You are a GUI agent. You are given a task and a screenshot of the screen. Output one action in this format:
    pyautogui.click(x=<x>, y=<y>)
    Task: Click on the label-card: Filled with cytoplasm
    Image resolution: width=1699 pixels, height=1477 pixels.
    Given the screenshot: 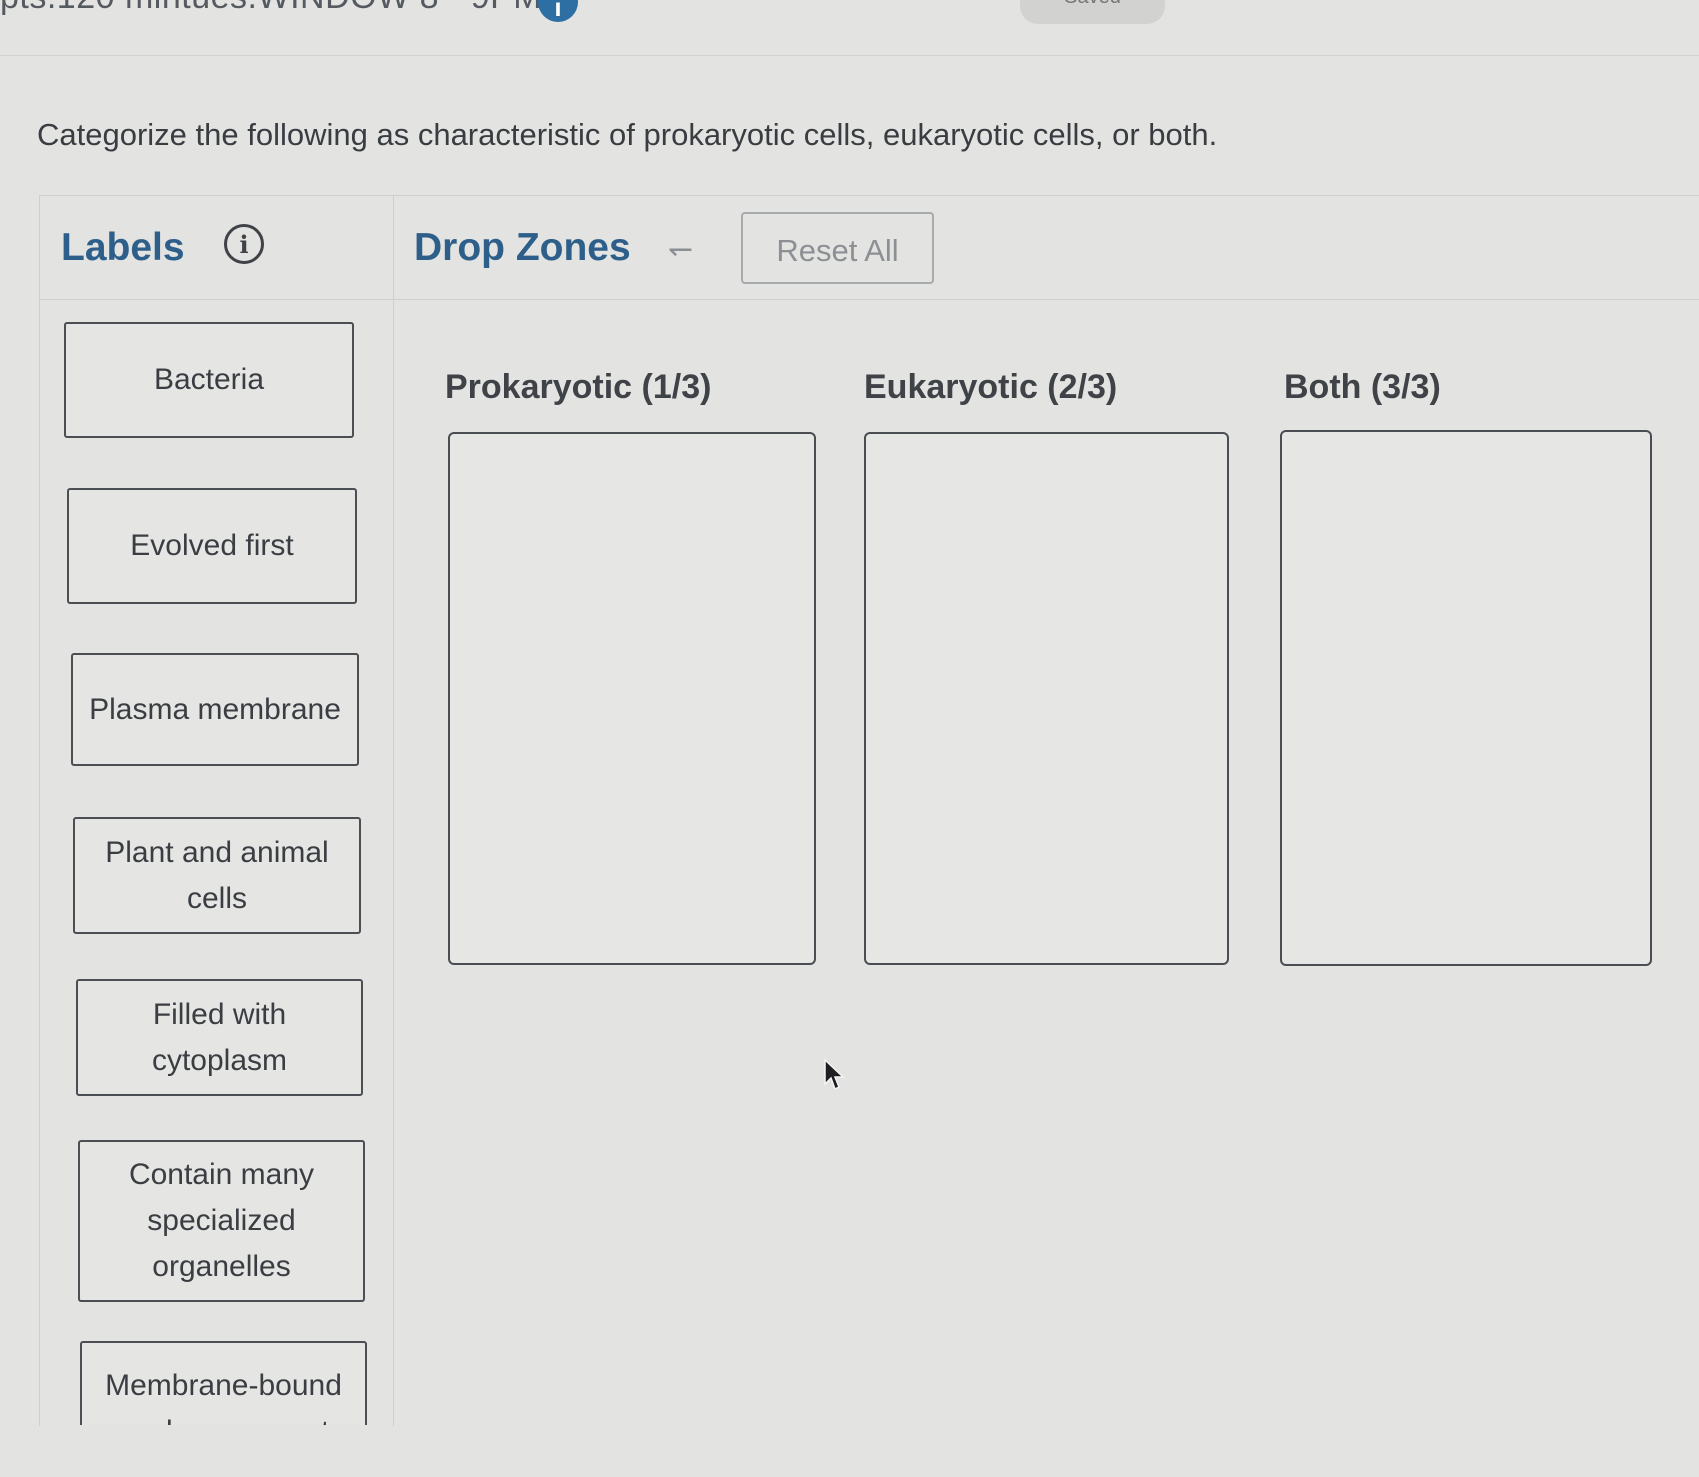 What is the action you would take?
    pyautogui.click(x=219, y=1037)
    